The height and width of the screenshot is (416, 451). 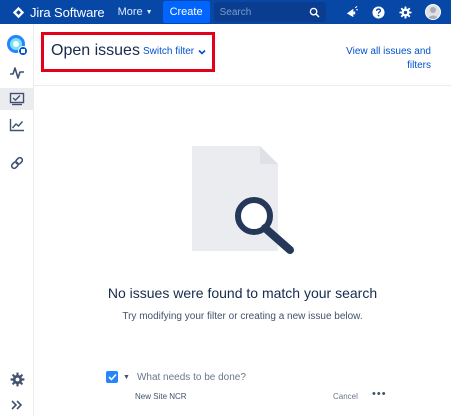 What do you see at coordinates (211, 377) in the screenshot?
I see `issue-summary-input` at bounding box center [211, 377].